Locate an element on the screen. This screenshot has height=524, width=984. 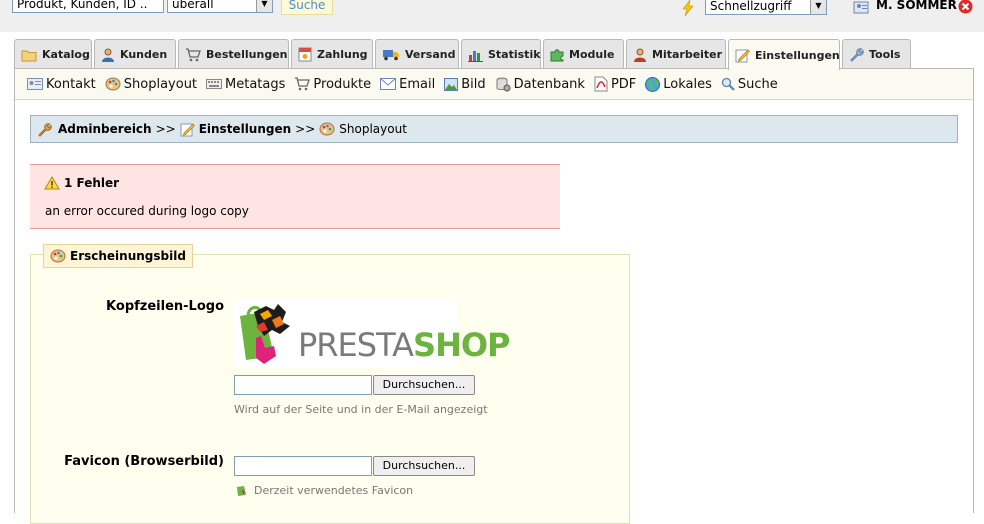
favicon-preview-icon is located at coordinates (241, 492).